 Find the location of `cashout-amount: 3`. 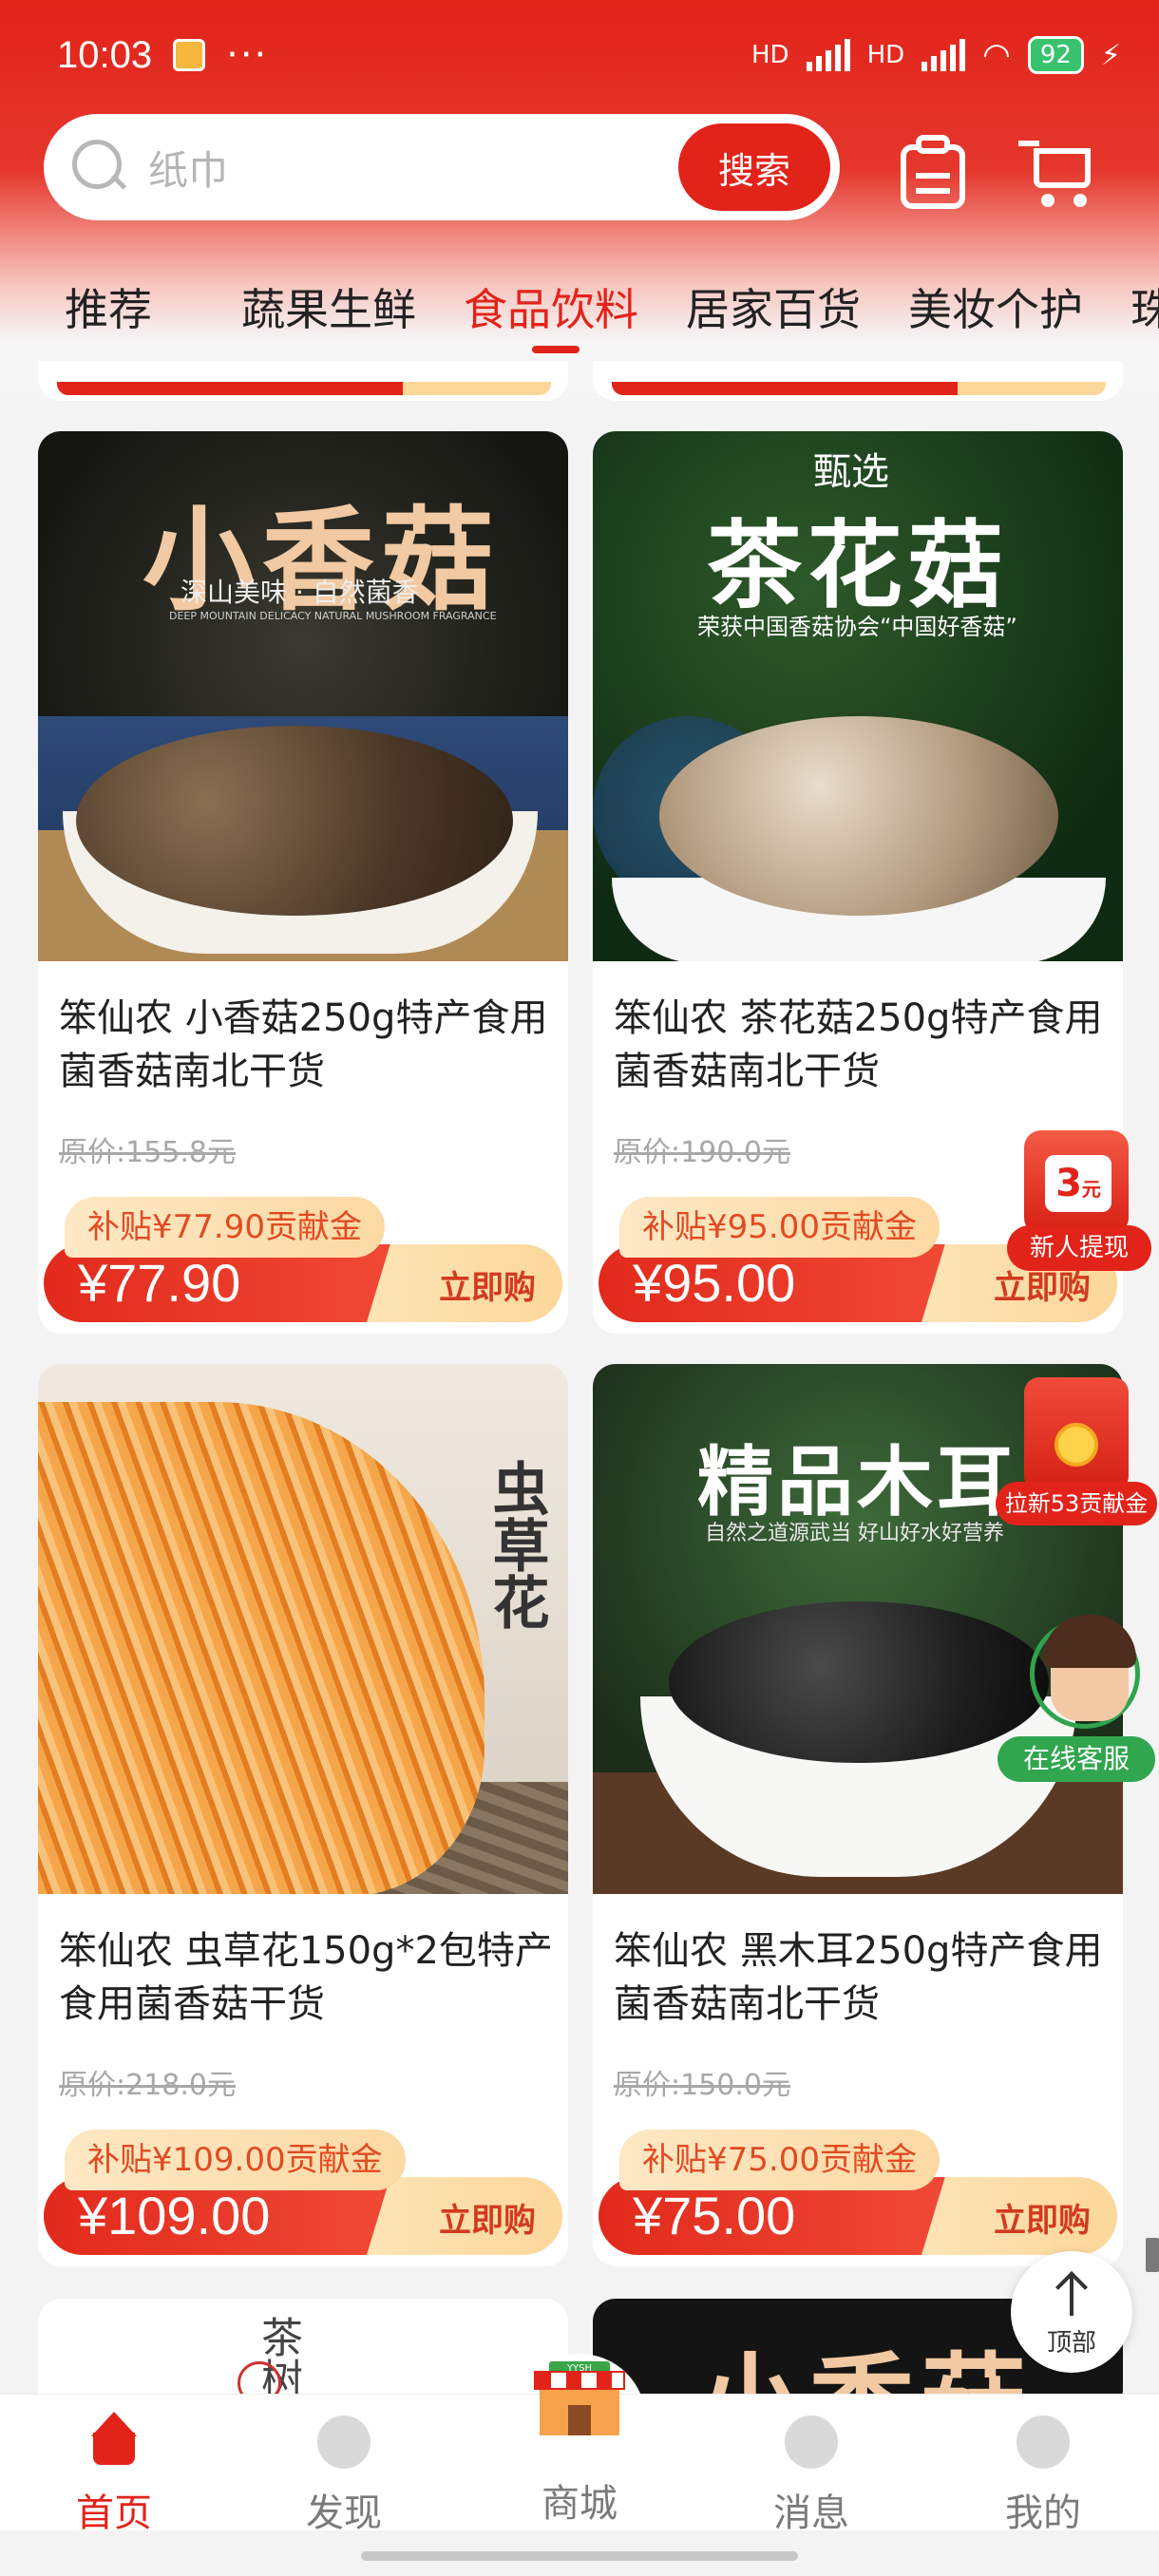

cashout-amount: 3 is located at coordinates (1068, 1183).